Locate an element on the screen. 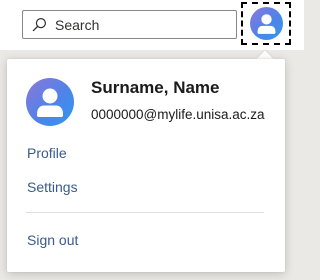 Image resolution: width=320 pixels, height=280 pixels. search-box is located at coordinates (129, 24).